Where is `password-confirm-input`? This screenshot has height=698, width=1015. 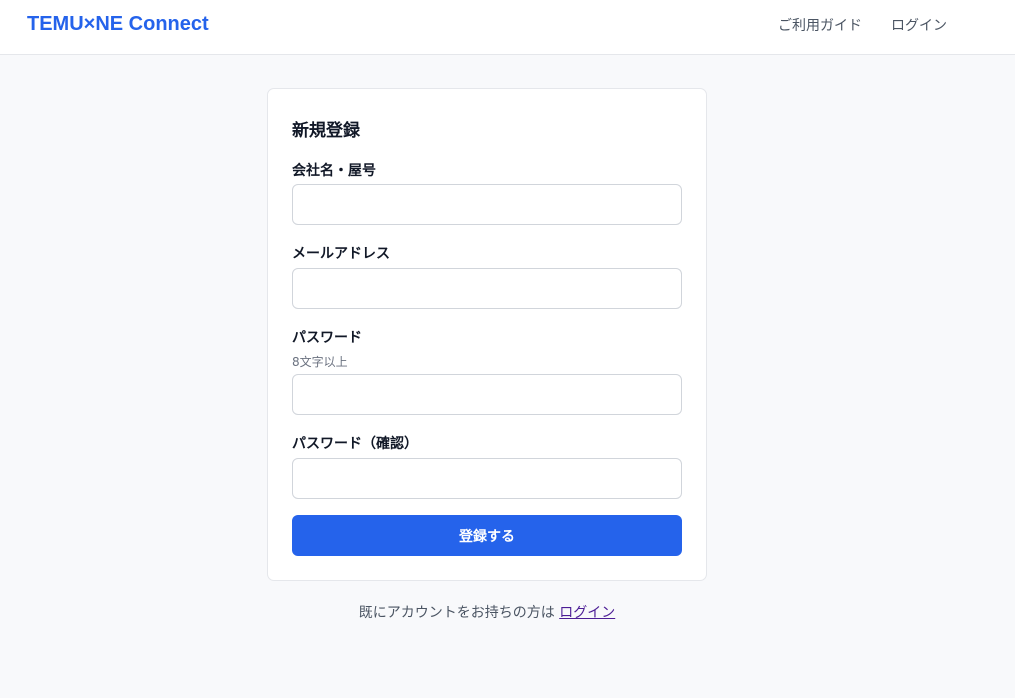
password-confirm-input is located at coordinates (487, 478).